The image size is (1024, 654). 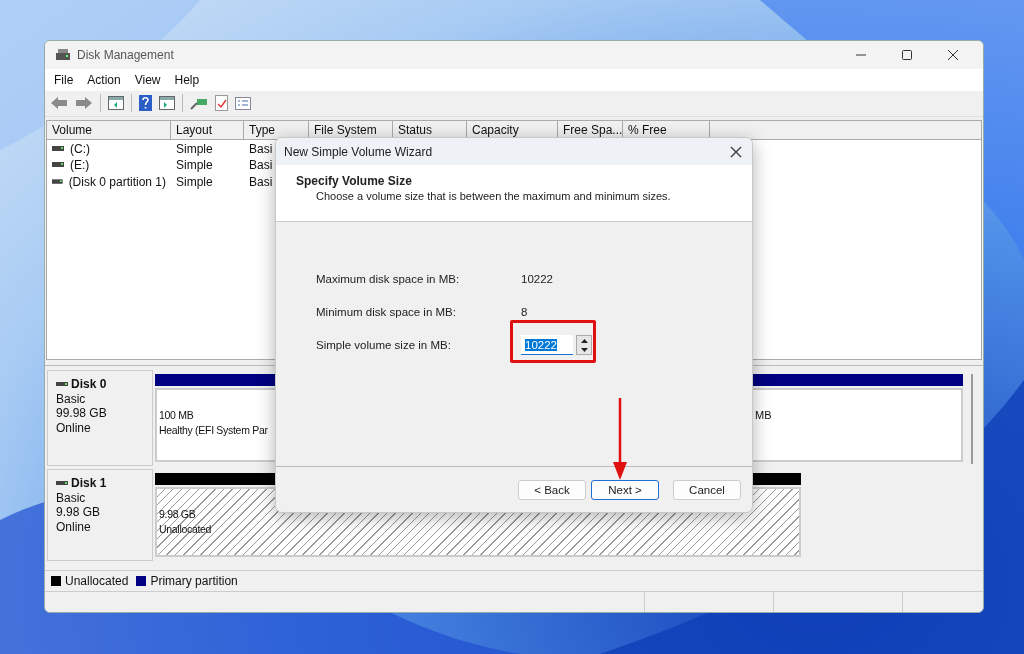 What do you see at coordinates (243, 103) in the screenshot?
I see `list-icon` at bounding box center [243, 103].